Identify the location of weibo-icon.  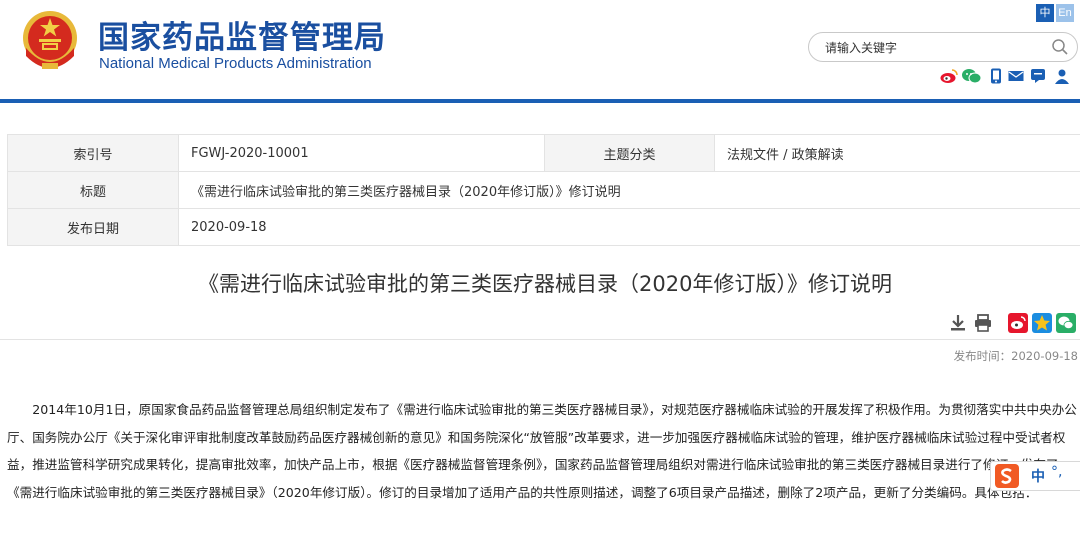
(949, 76).